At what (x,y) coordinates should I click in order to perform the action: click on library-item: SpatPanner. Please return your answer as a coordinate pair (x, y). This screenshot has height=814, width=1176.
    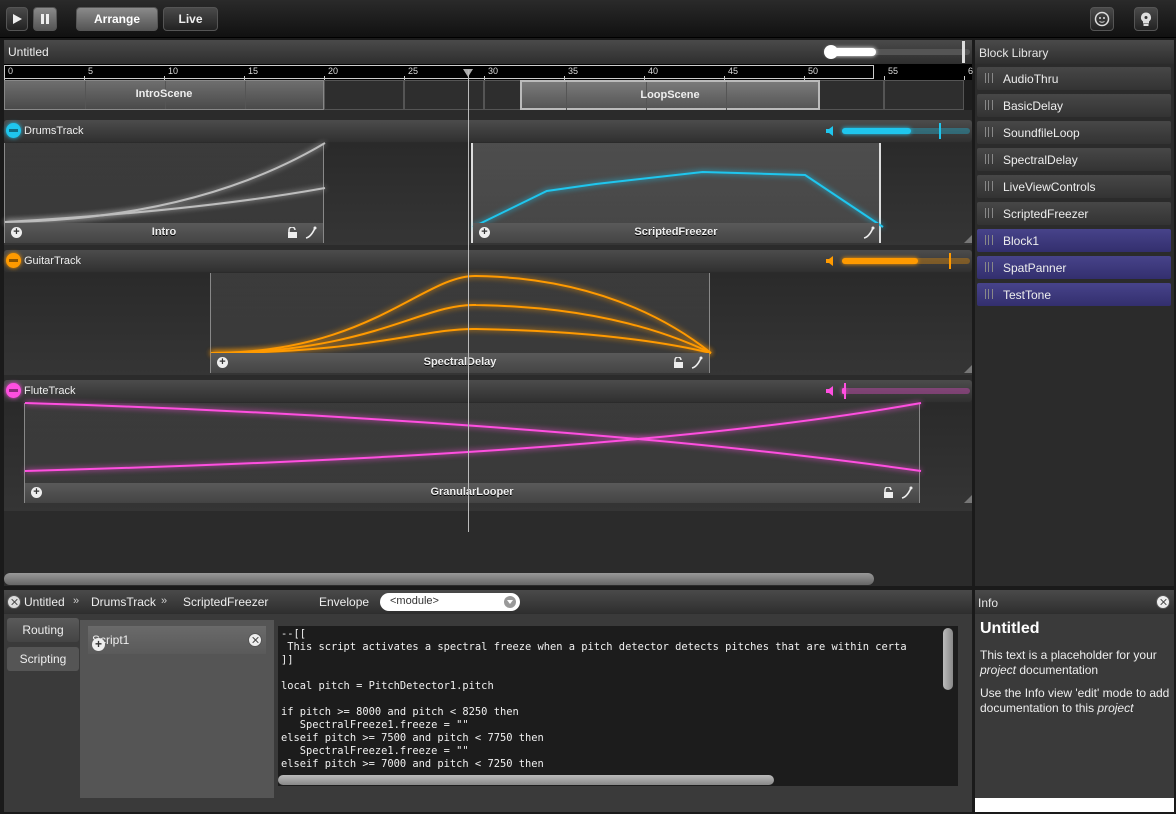
    Looking at the image, I should click on (1074, 267).